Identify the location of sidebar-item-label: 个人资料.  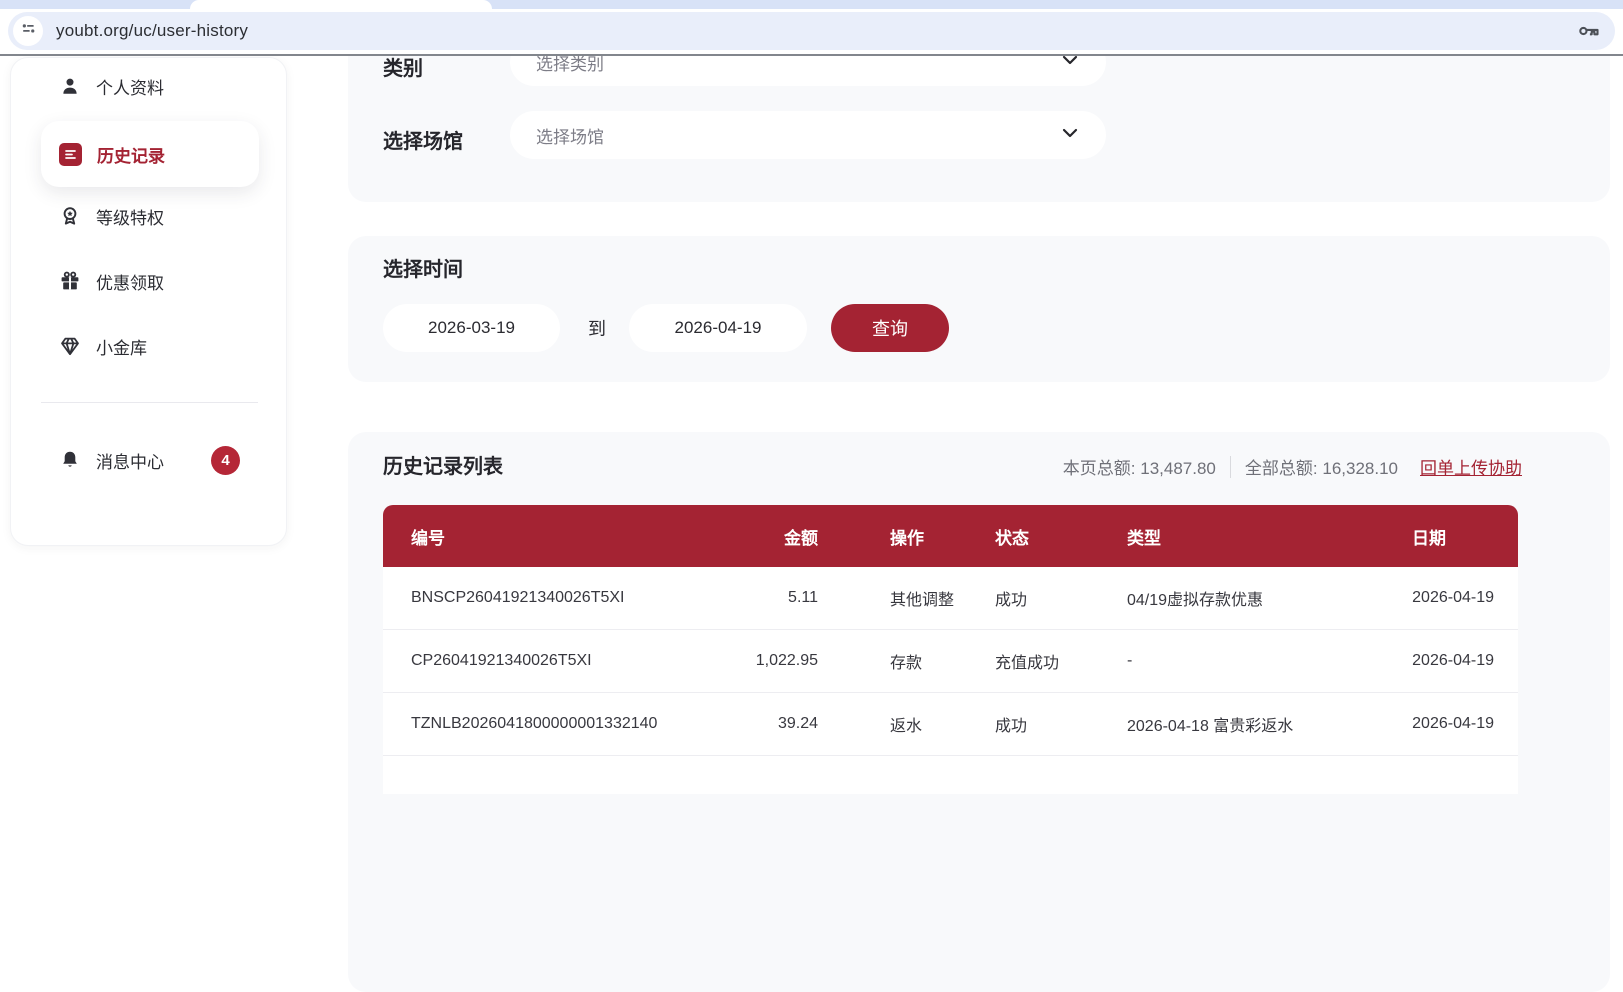
(130, 88).